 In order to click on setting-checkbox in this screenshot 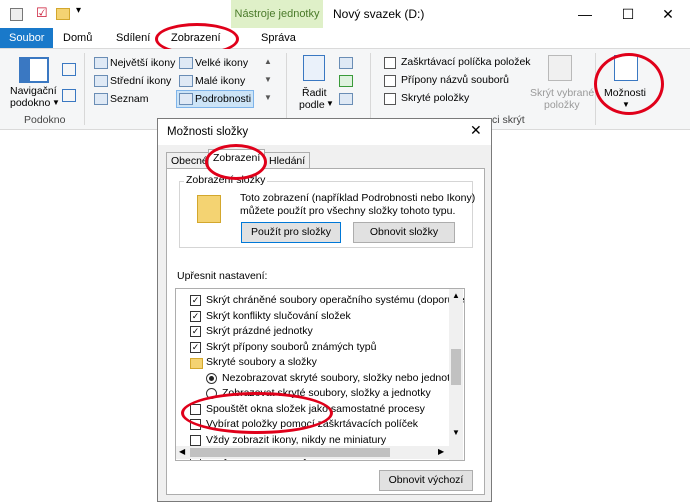, I will do `click(195, 440)`.